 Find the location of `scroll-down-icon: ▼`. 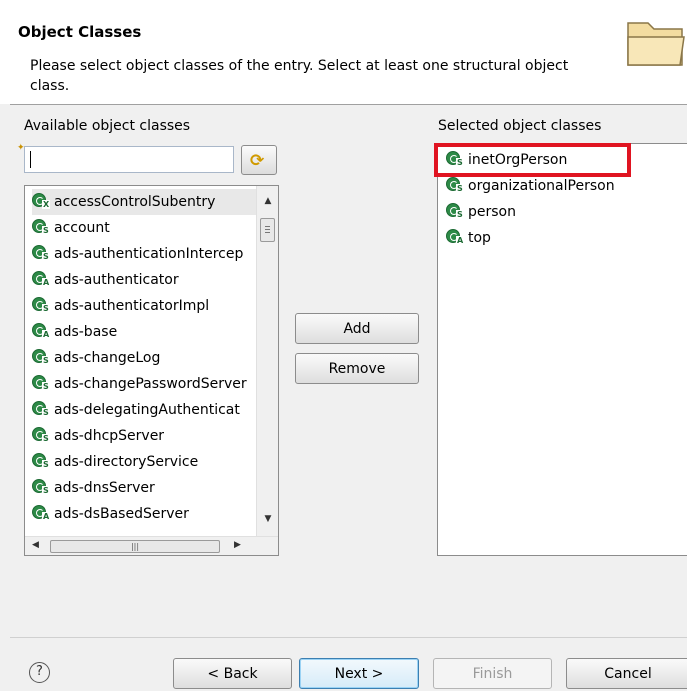

scroll-down-icon: ▼ is located at coordinates (268, 519).